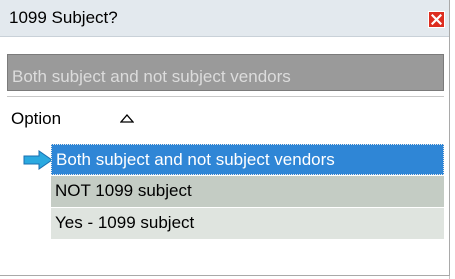 The height and width of the screenshot is (279, 455). Describe the element at coordinates (225, 118) in the screenshot. I see `column-header: Option` at that location.